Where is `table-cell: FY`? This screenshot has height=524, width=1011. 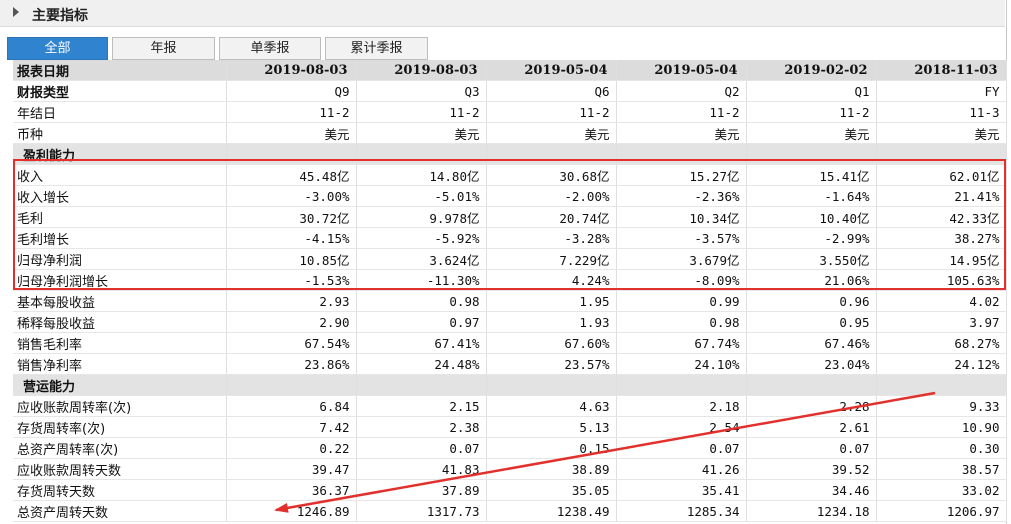 table-cell: FY is located at coordinates (941, 91).